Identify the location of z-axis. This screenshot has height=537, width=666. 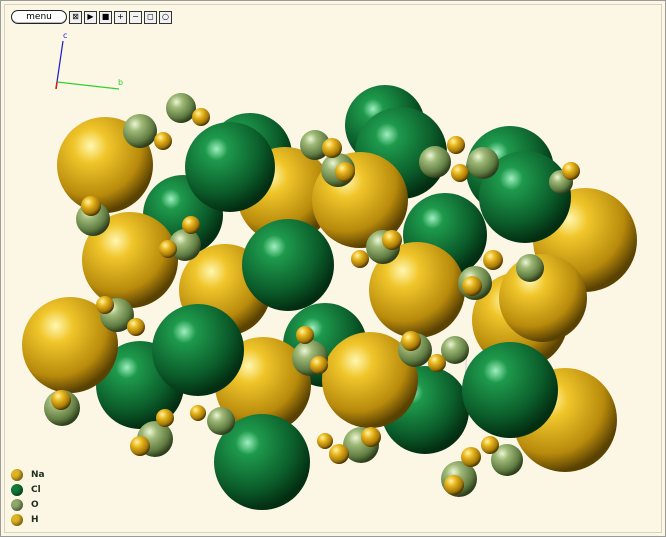
(60, 61).